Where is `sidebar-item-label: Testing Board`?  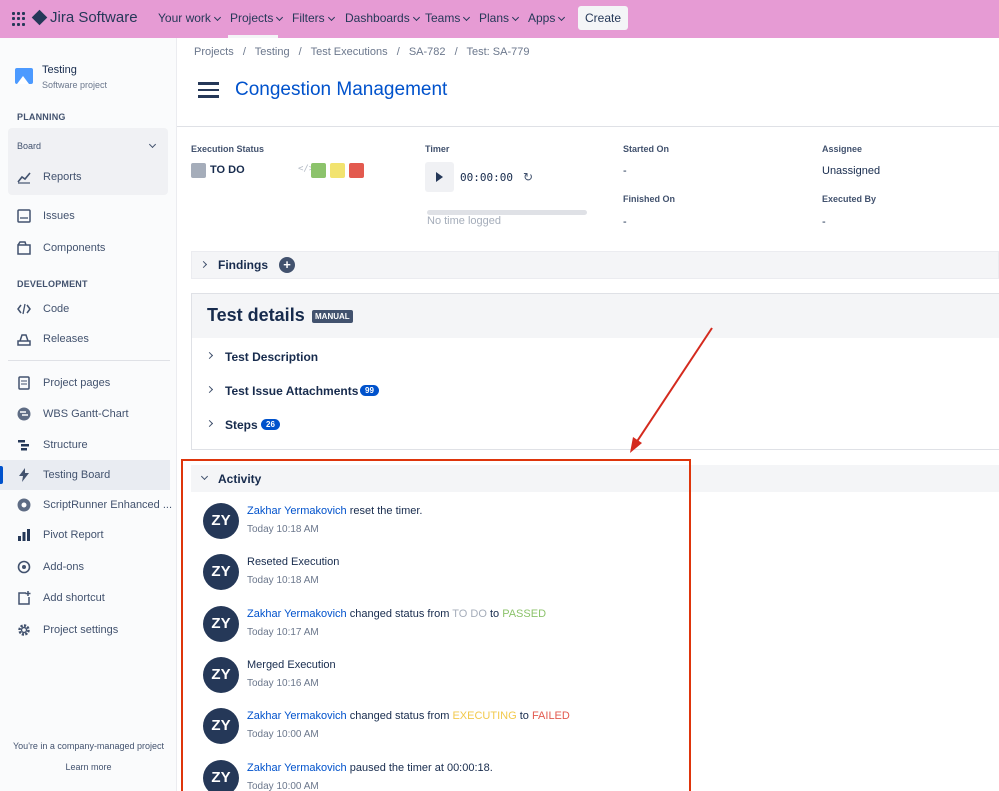
sidebar-item-label: Testing Board is located at coordinates (77, 475).